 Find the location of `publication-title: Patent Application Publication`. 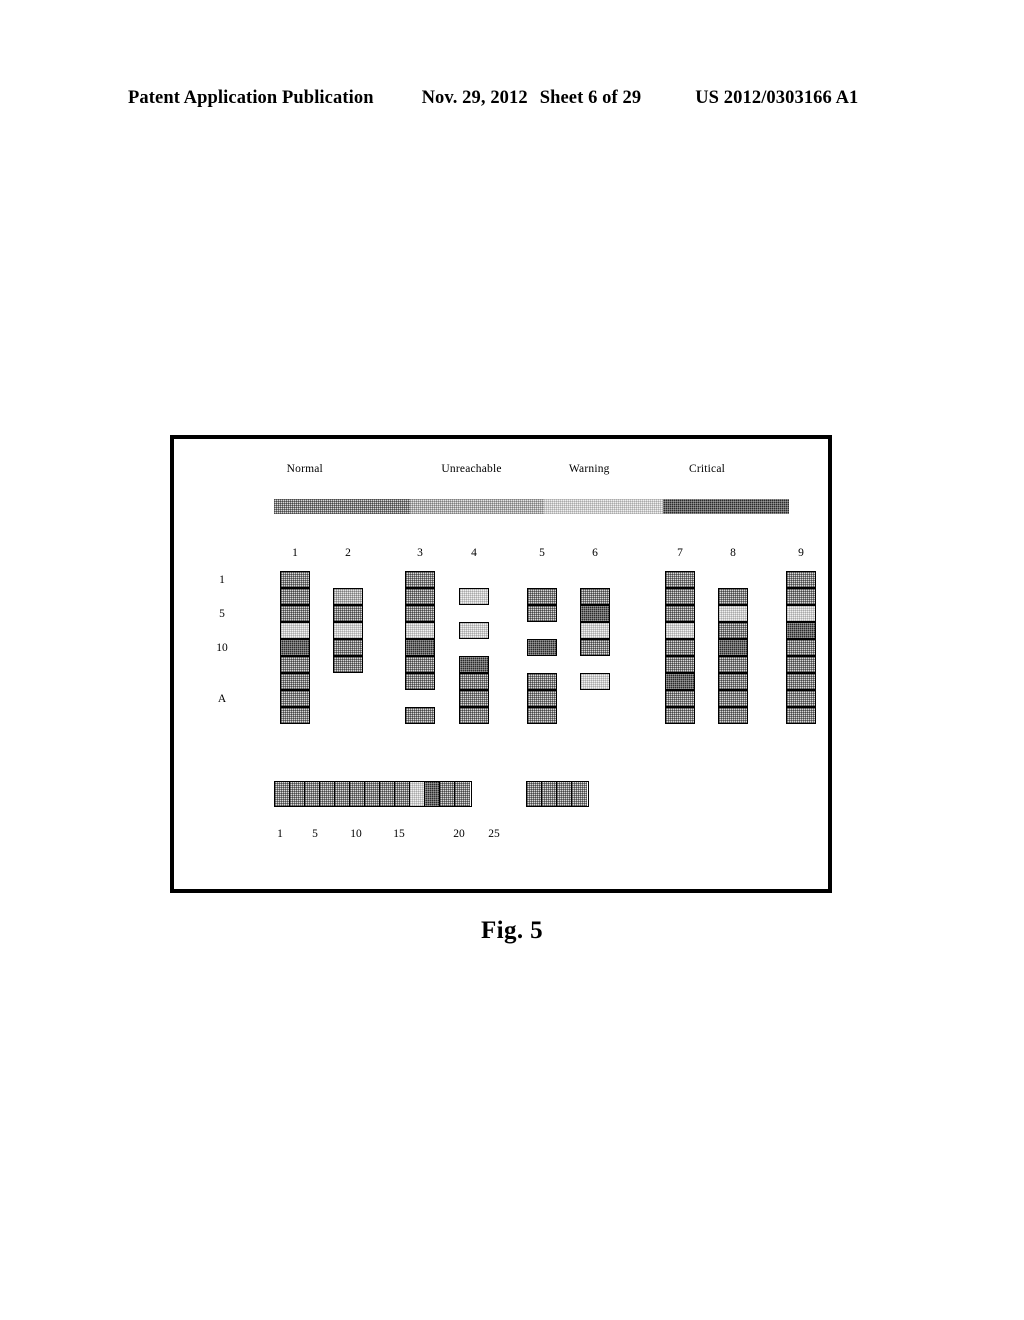

publication-title: Patent Application Publication is located at coordinates (251, 98).